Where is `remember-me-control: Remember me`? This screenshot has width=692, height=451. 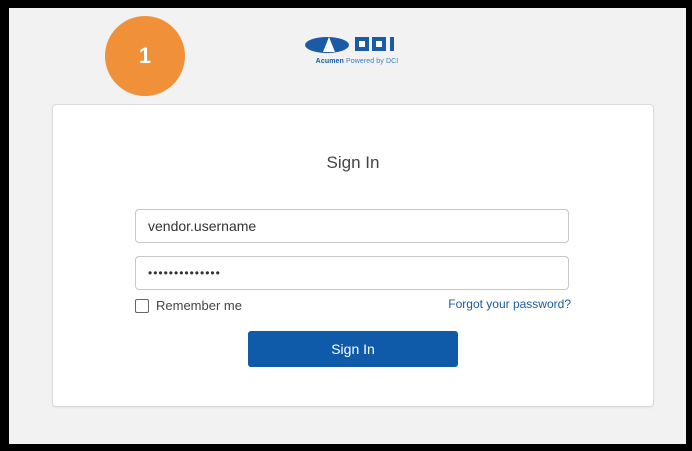
remember-me-control: Remember me is located at coordinates (188, 305).